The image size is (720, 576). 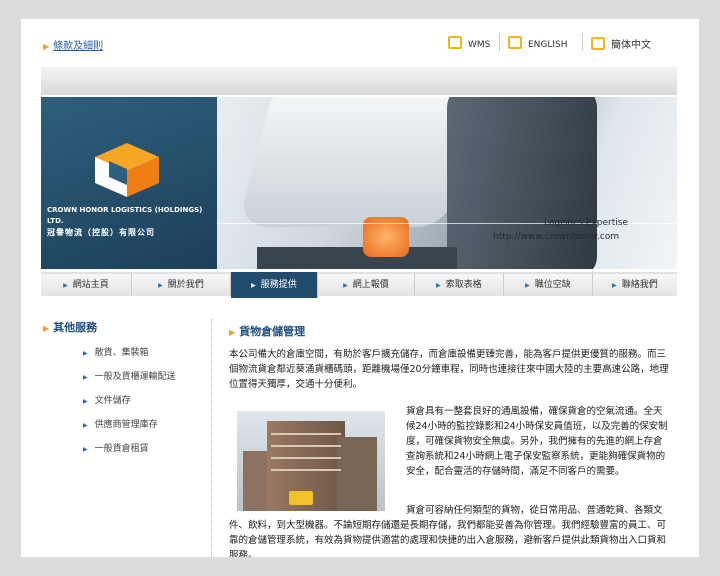 I want to click on nav-contact: ▶ 聯絡我們, so click(x=635, y=285).